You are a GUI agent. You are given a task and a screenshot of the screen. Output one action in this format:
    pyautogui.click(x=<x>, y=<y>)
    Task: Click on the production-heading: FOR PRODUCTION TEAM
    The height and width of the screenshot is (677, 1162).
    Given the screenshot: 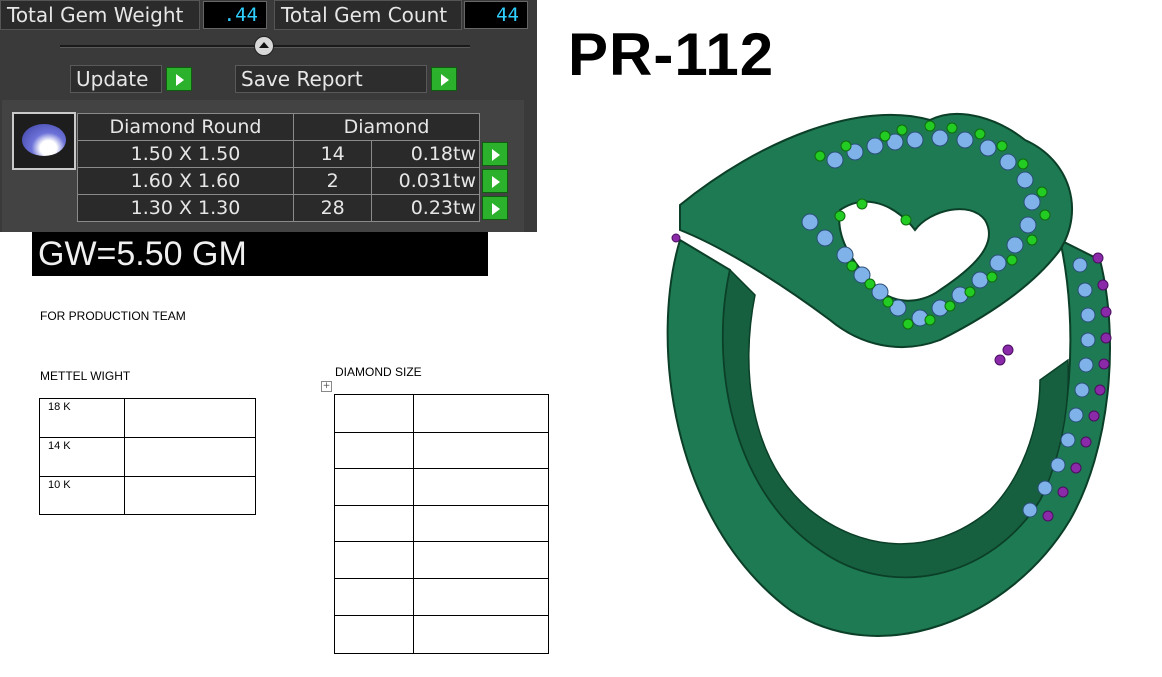 What is the action you would take?
    pyautogui.click(x=113, y=316)
    